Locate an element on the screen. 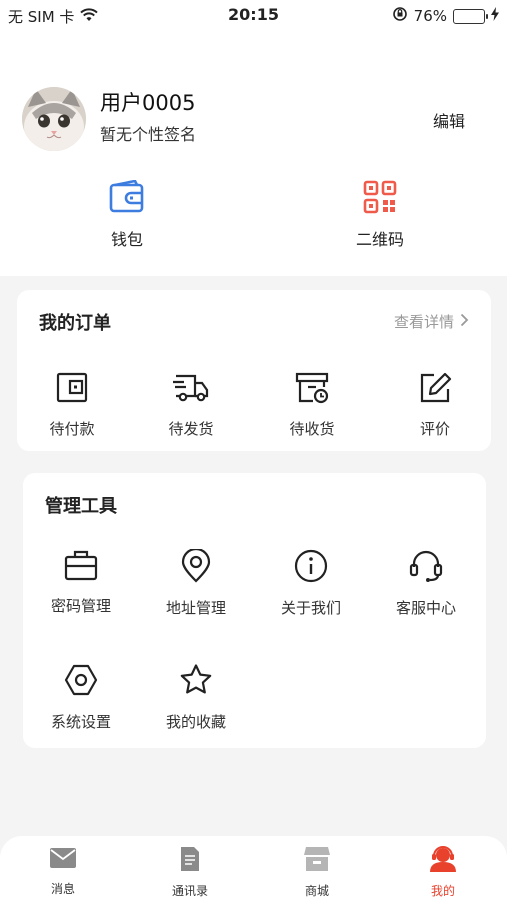  tab-messages: 消息 is located at coordinates (63, 871).